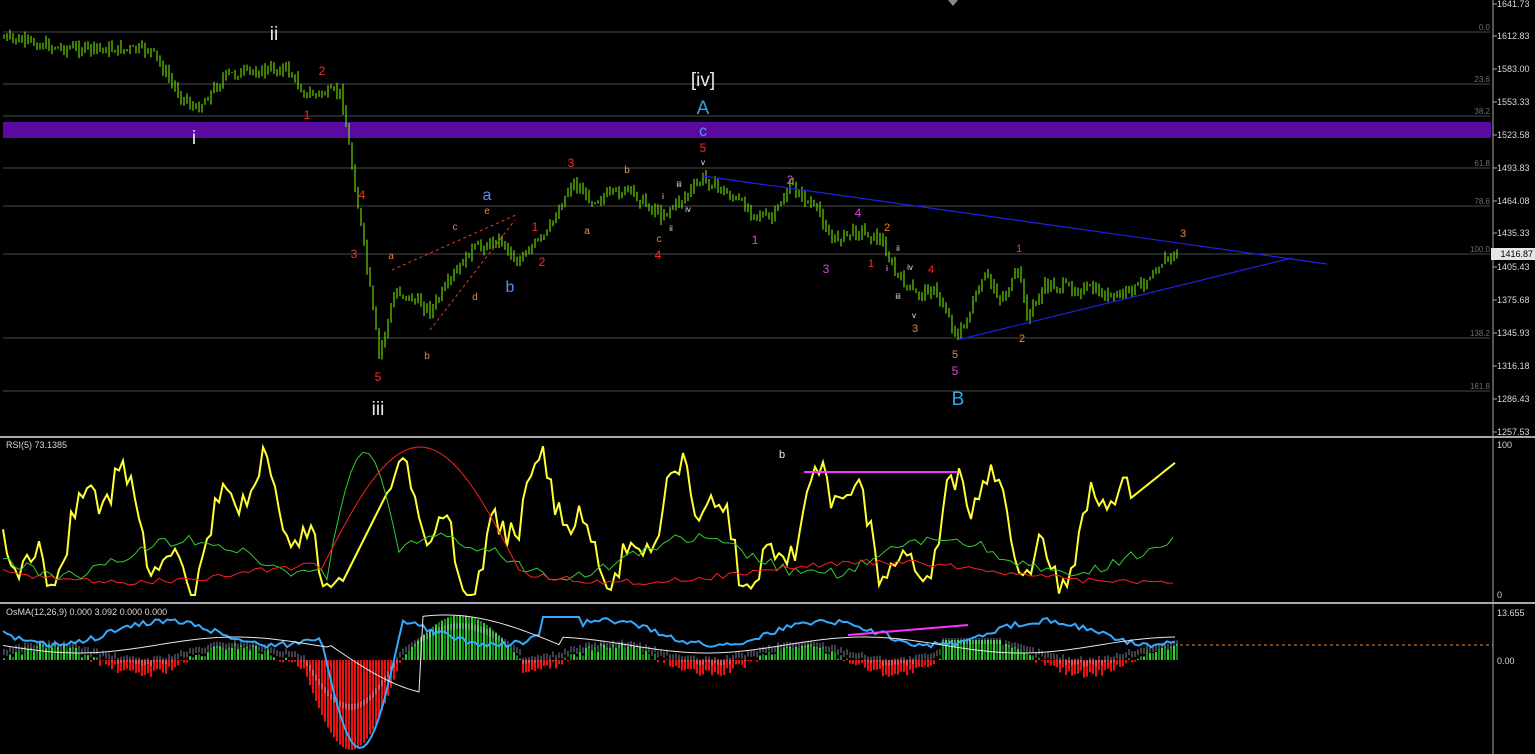 The width and height of the screenshot is (1535, 754). What do you see at coordinates (1513, 399) in the screenshot?
I see `price-axis-tick-label: 1286.43` at bounding box center [1513, 399].